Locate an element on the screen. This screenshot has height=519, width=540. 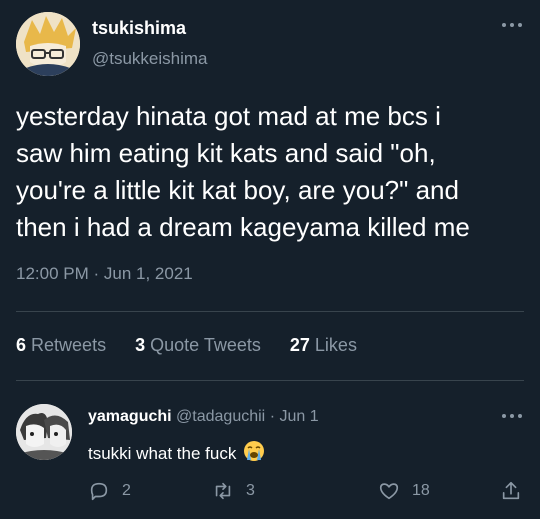
share-action is located at coordinates (511, 491).